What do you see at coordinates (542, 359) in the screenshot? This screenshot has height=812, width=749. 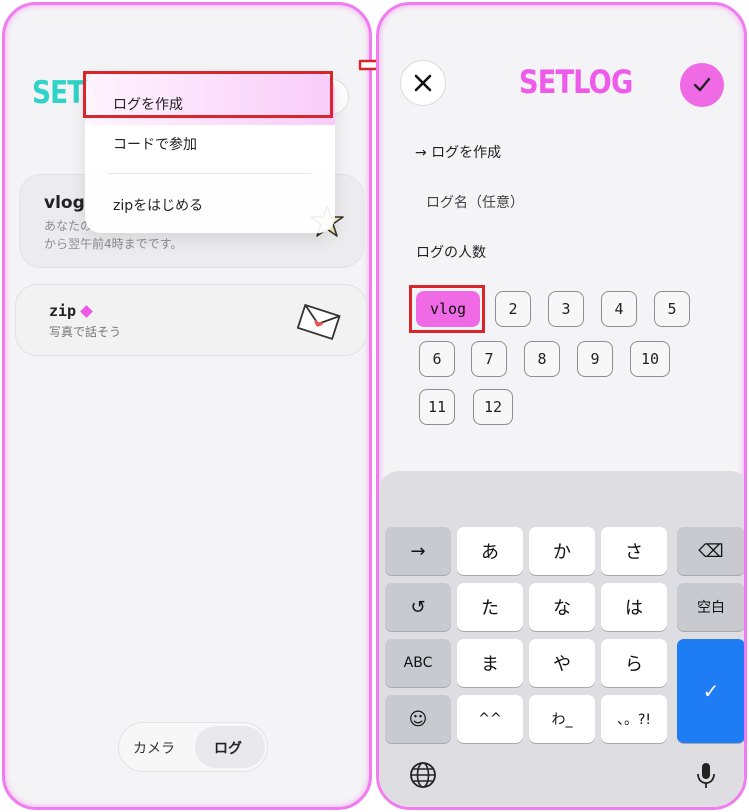 I see `member-count-option: 8` at bounding box center [542, 359].